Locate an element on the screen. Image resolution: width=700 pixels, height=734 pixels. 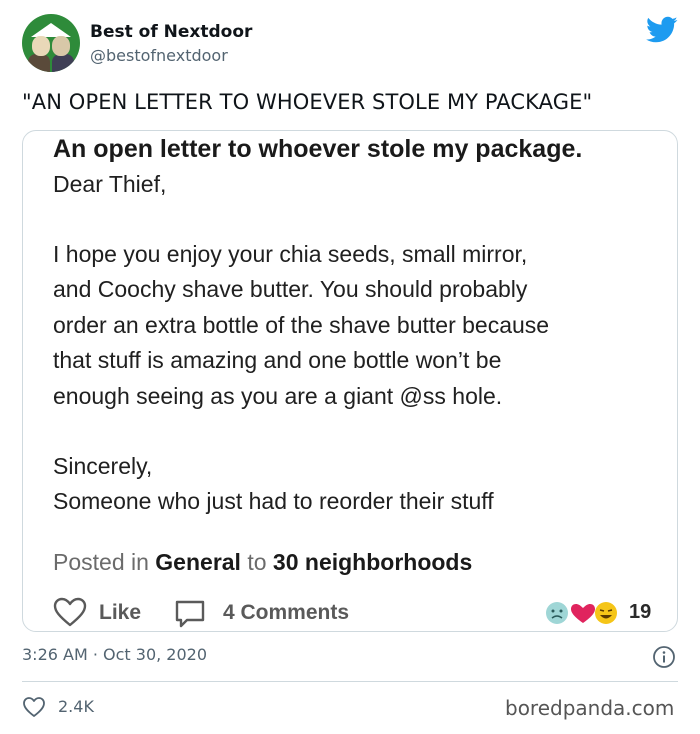
info-icon is located at coordinates (664, 657).